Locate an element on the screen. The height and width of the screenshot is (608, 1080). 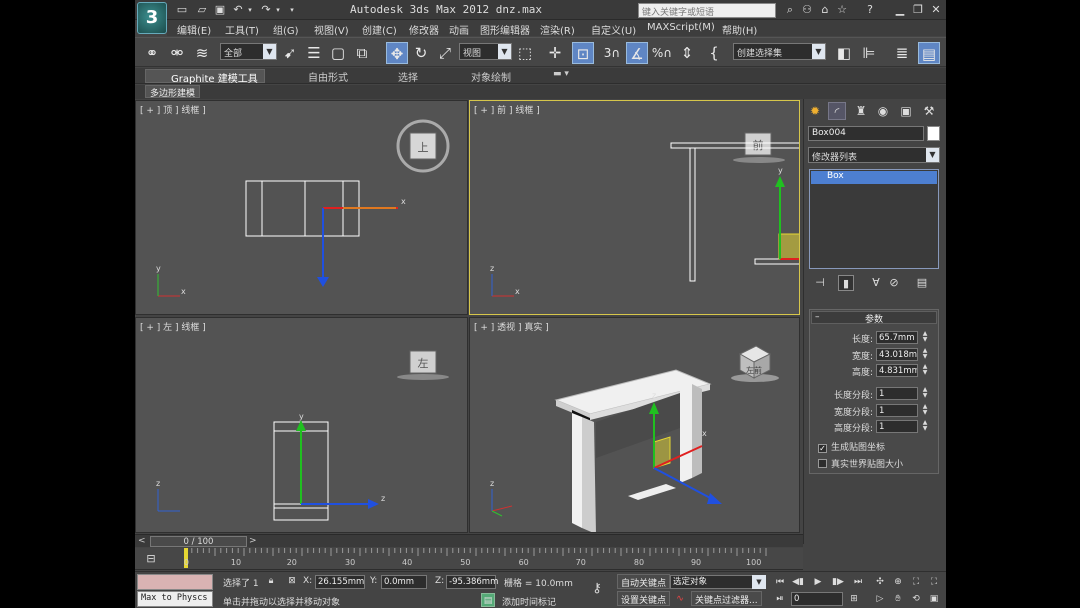
menu-rendering: 渲染(R) is located at coordinates (557, 29).